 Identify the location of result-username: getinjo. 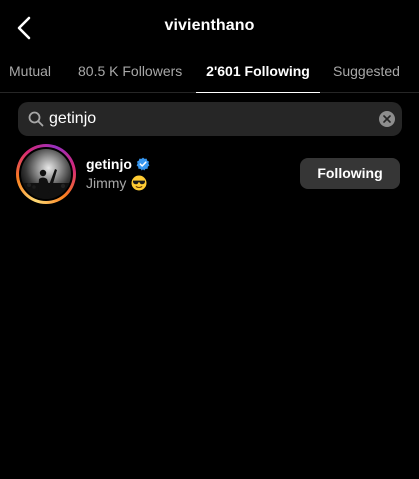
(118, 164).